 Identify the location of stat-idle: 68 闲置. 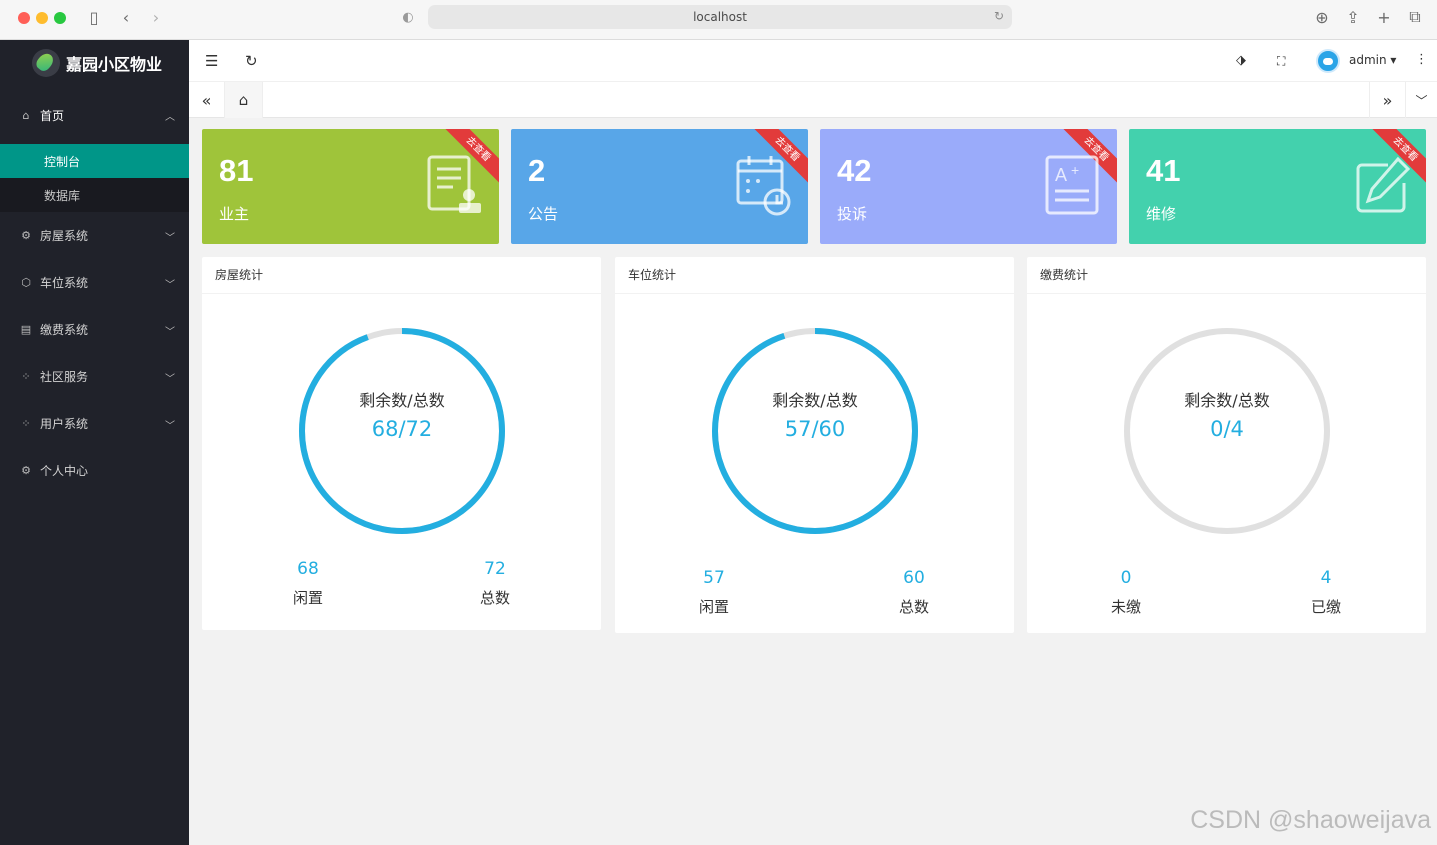
(308, 583).